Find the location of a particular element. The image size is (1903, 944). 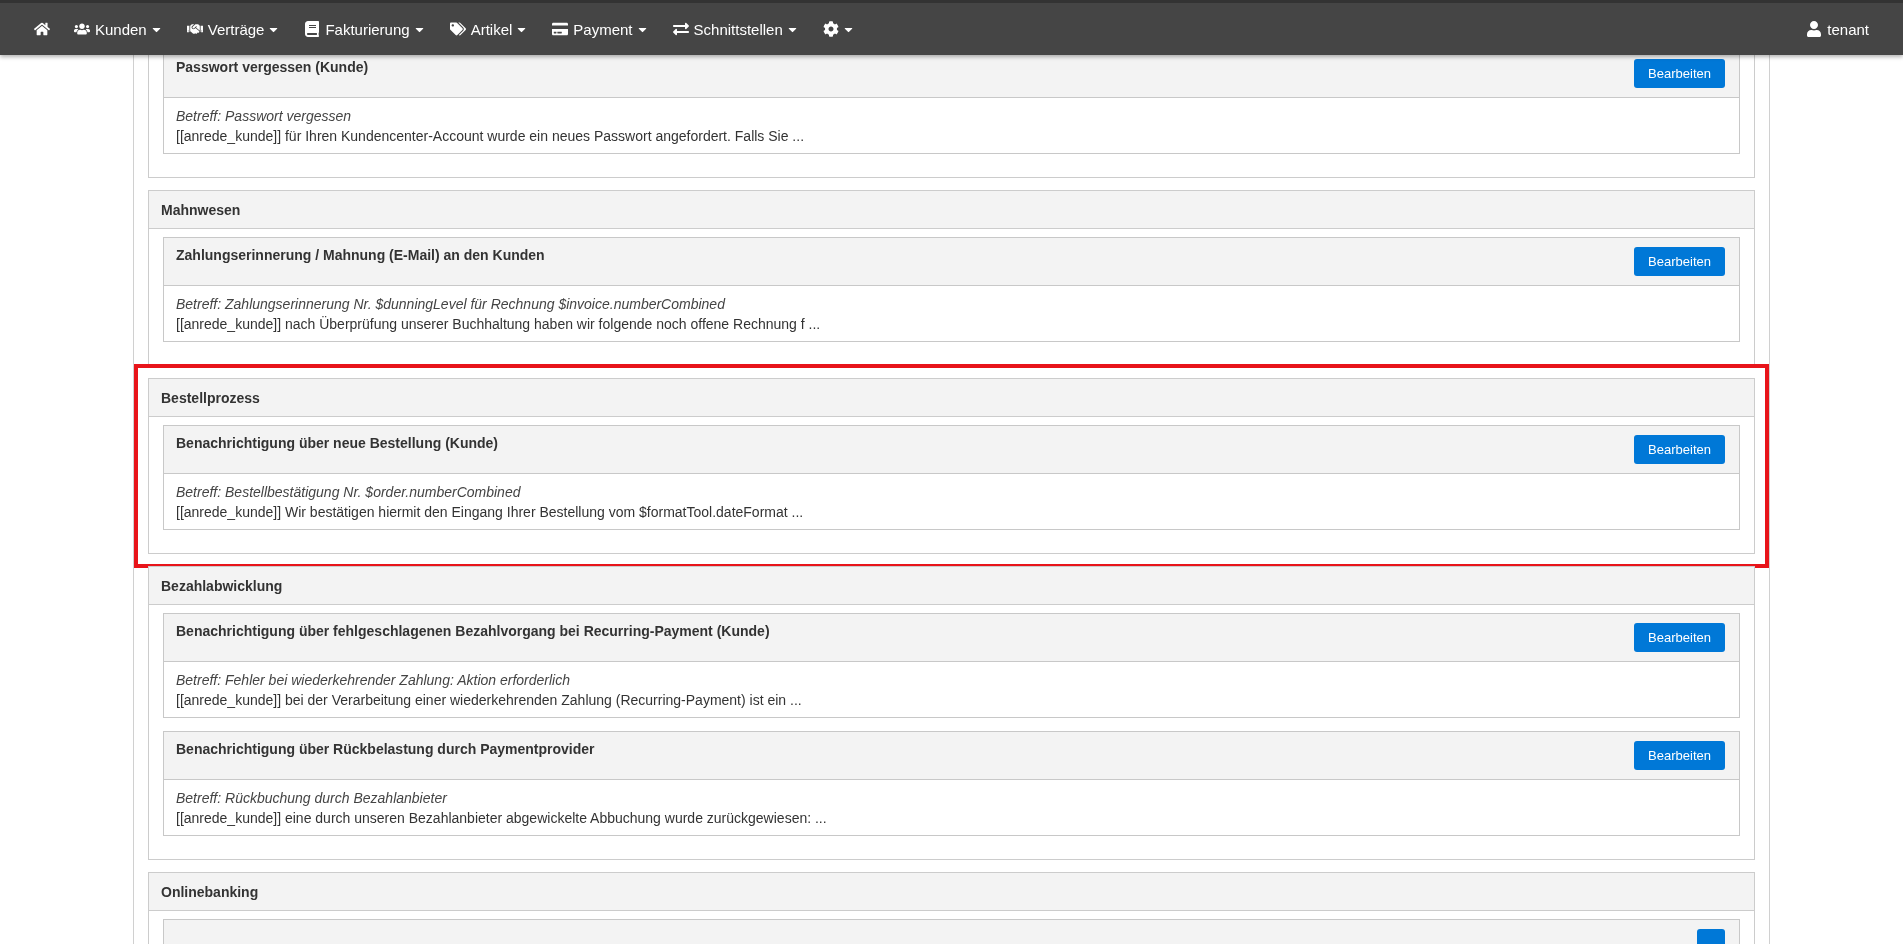

user-menu: tenant is located at coordinates (1837, 29).